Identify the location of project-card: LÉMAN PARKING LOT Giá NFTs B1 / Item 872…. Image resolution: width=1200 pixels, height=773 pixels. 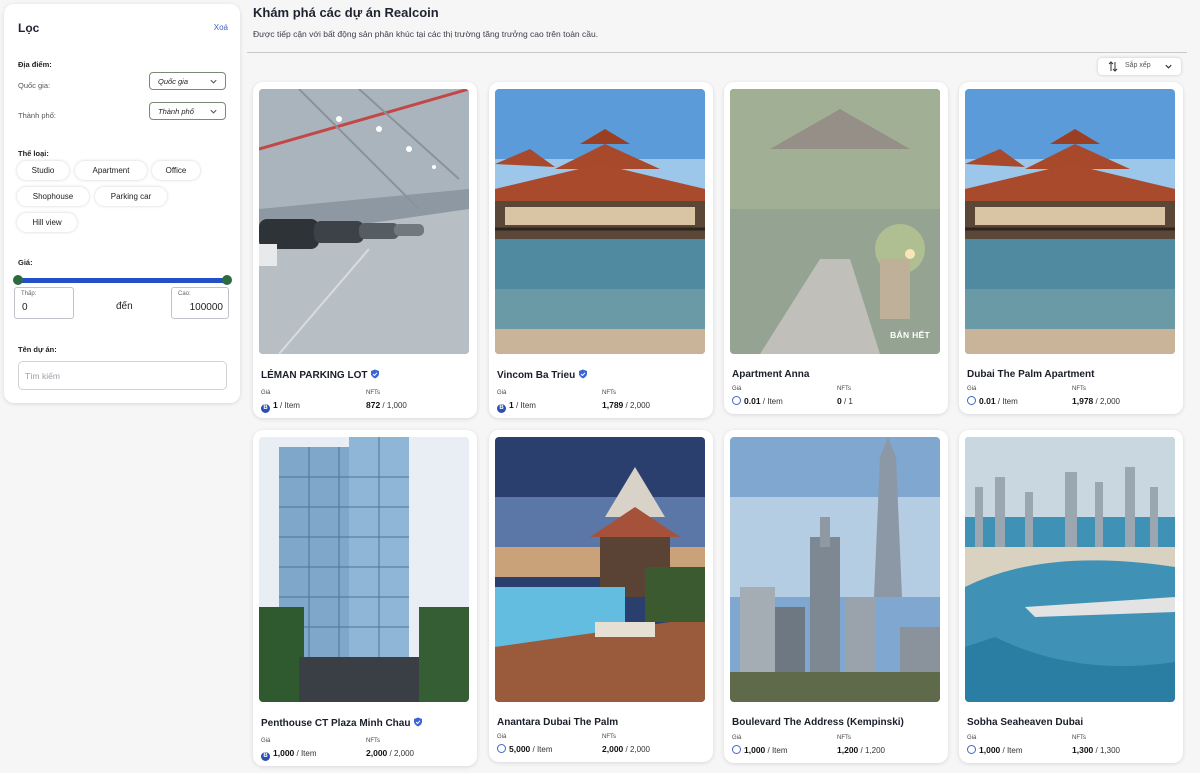
(365, 250).